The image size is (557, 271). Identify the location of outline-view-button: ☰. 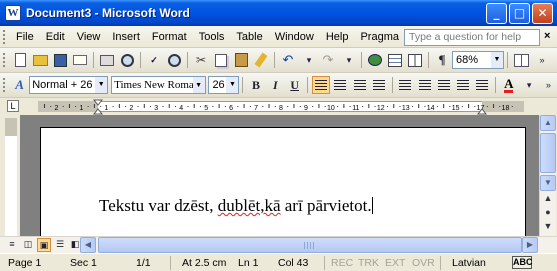
(60, 245).